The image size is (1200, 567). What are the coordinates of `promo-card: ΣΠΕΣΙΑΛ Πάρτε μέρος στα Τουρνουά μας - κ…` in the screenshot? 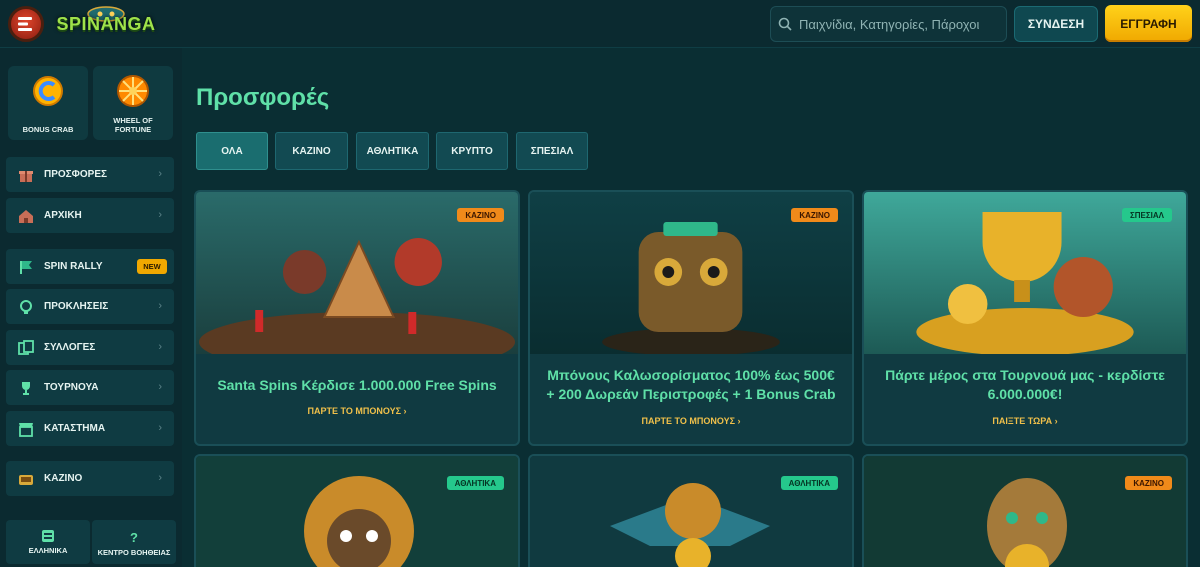 It's located at (1025, 318).